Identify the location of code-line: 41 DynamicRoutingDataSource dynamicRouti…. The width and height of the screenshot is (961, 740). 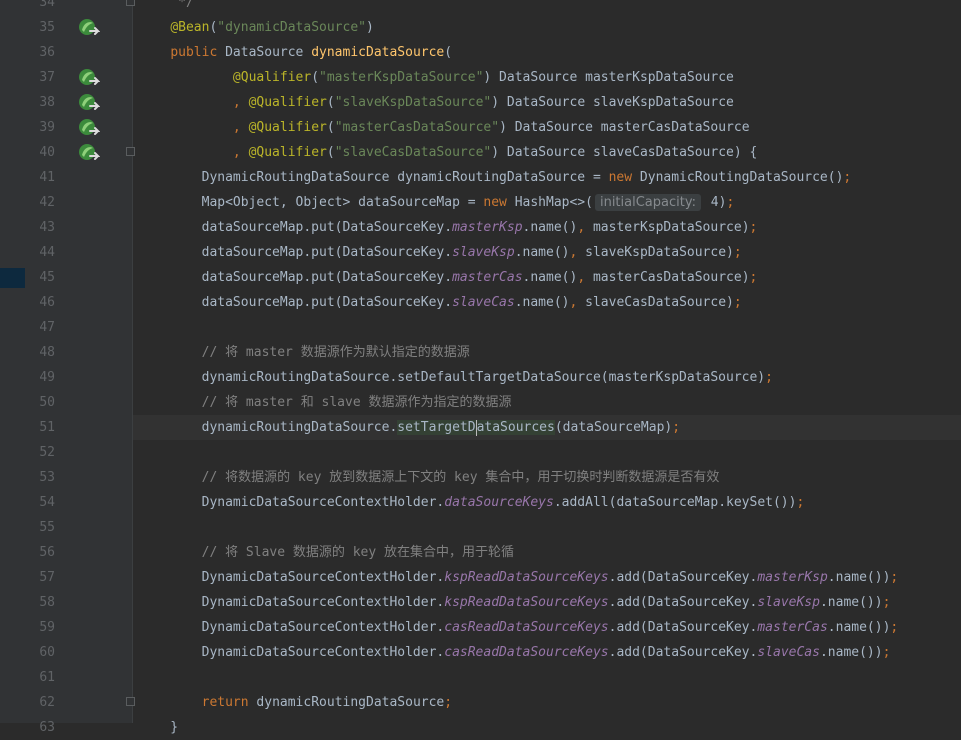
(480, 177).